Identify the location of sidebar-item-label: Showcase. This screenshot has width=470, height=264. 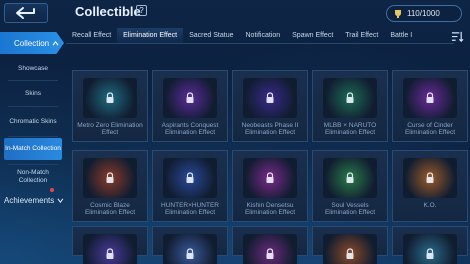
(33, 68).